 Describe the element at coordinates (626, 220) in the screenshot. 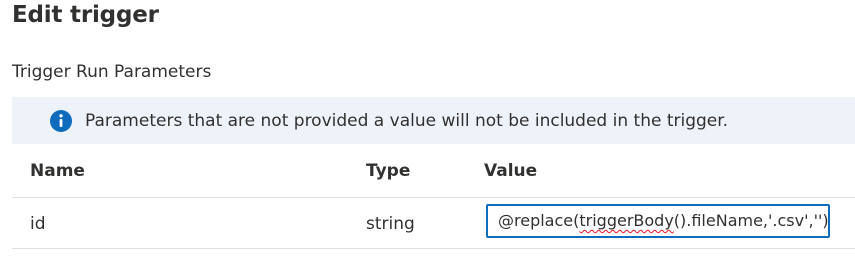

I see `value-text-spellcheck-flagged: triggerBody` at that location.